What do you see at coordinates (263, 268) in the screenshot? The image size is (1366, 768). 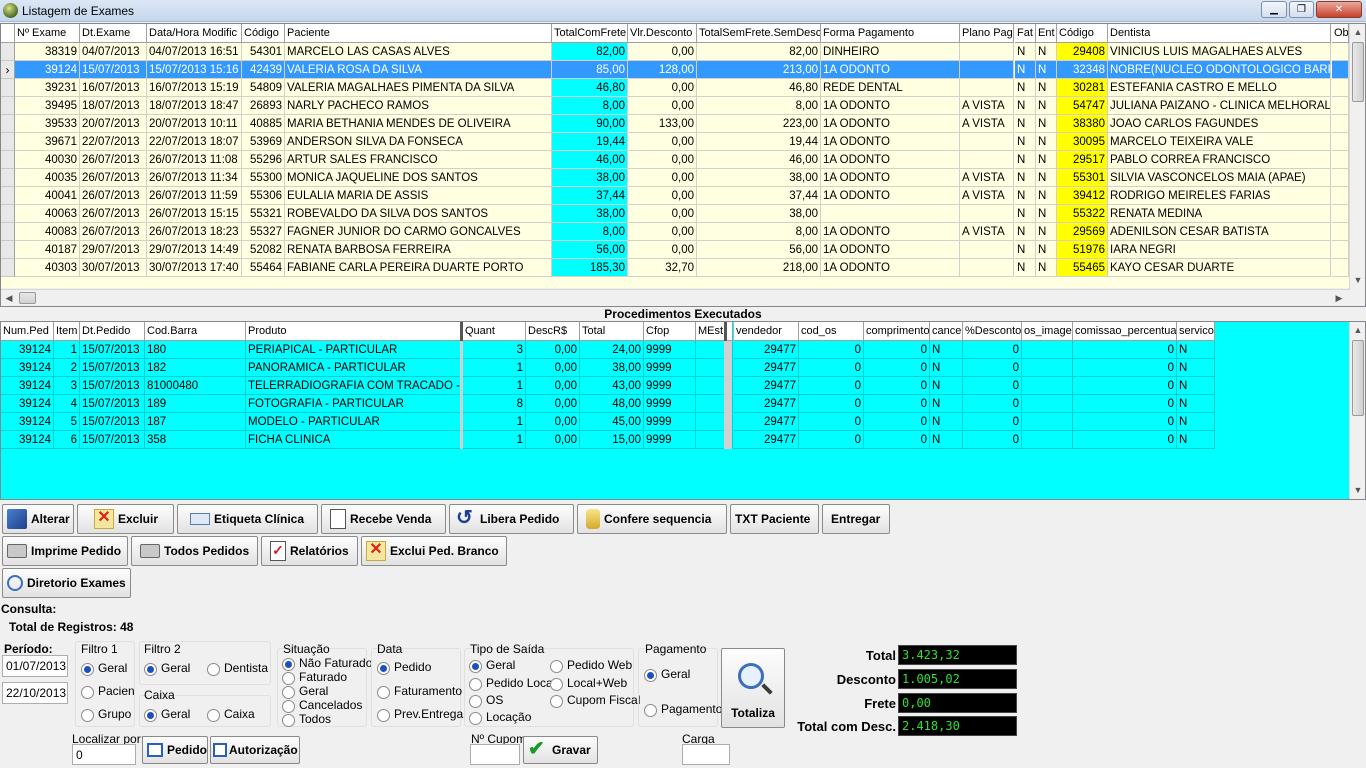 I see `table-cell: 55464` at bounding box center [263, 268].